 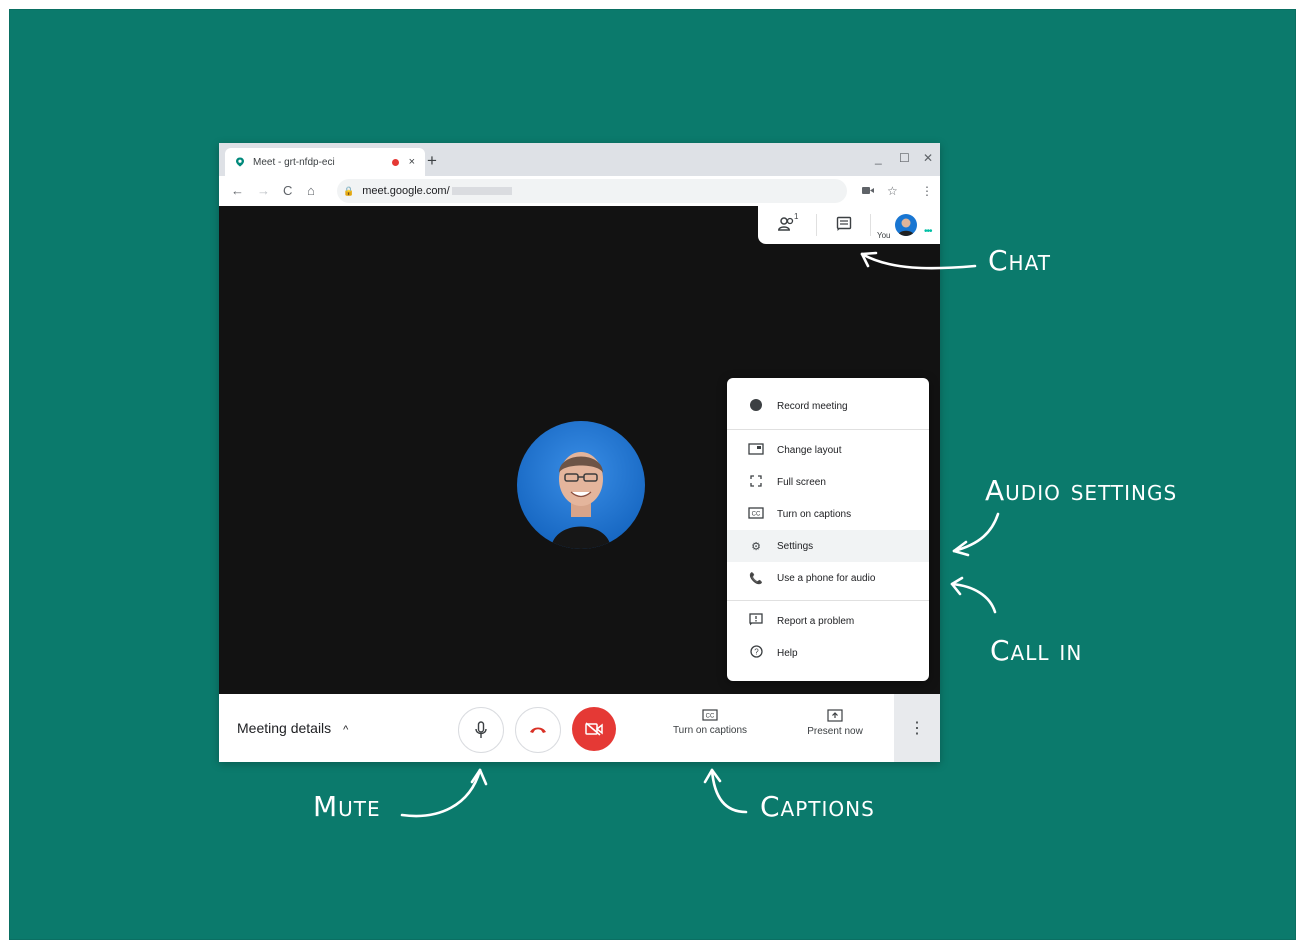 I want to click on menu-item-label: Full screen, so click(x=801, y=482).